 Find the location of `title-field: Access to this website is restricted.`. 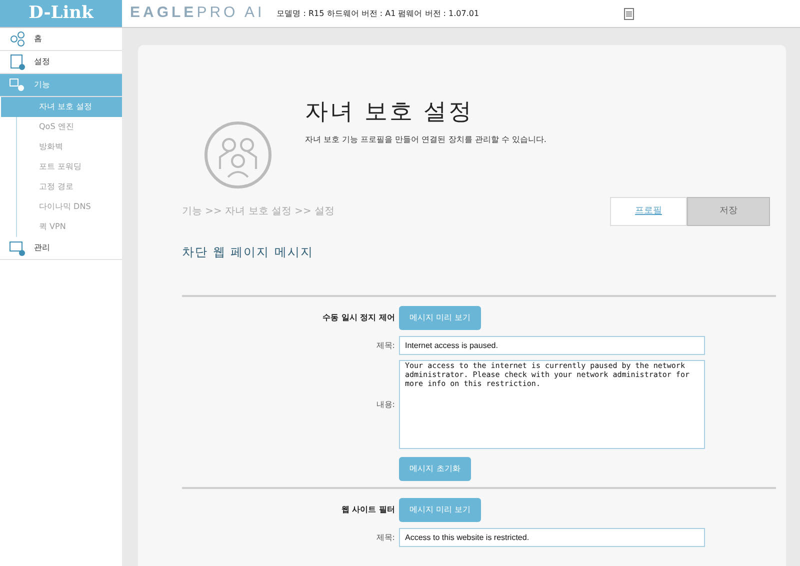

title-field: Access to this website is restricted. is located at coordinates (552, 537).